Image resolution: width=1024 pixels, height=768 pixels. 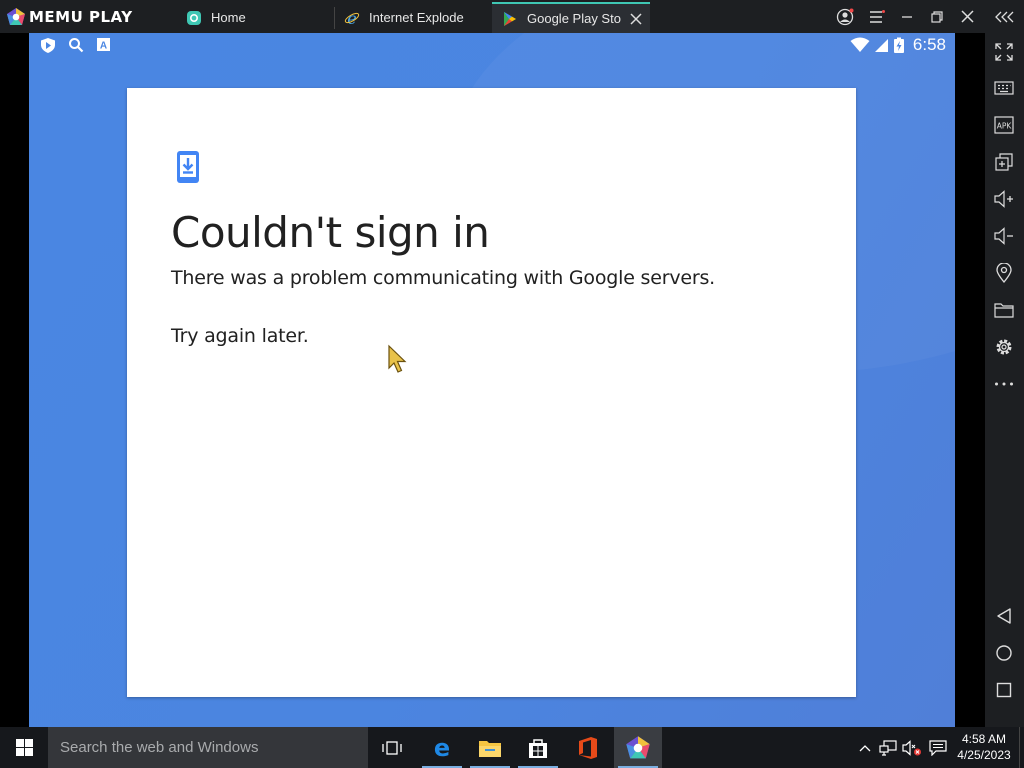 I want to click on add-window-icon, so click(x=1004, y=162).